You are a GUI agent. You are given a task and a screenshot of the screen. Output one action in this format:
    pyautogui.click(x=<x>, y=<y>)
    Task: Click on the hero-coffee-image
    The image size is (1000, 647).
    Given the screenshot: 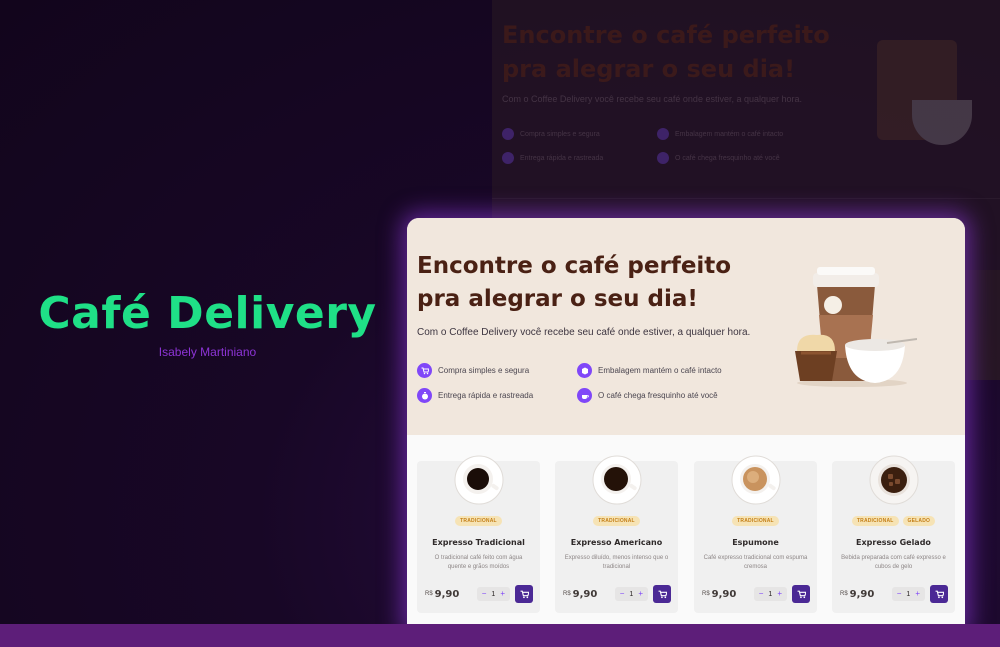 What is the action you would take?
    pyautogui.click(x=856, y=327)
    